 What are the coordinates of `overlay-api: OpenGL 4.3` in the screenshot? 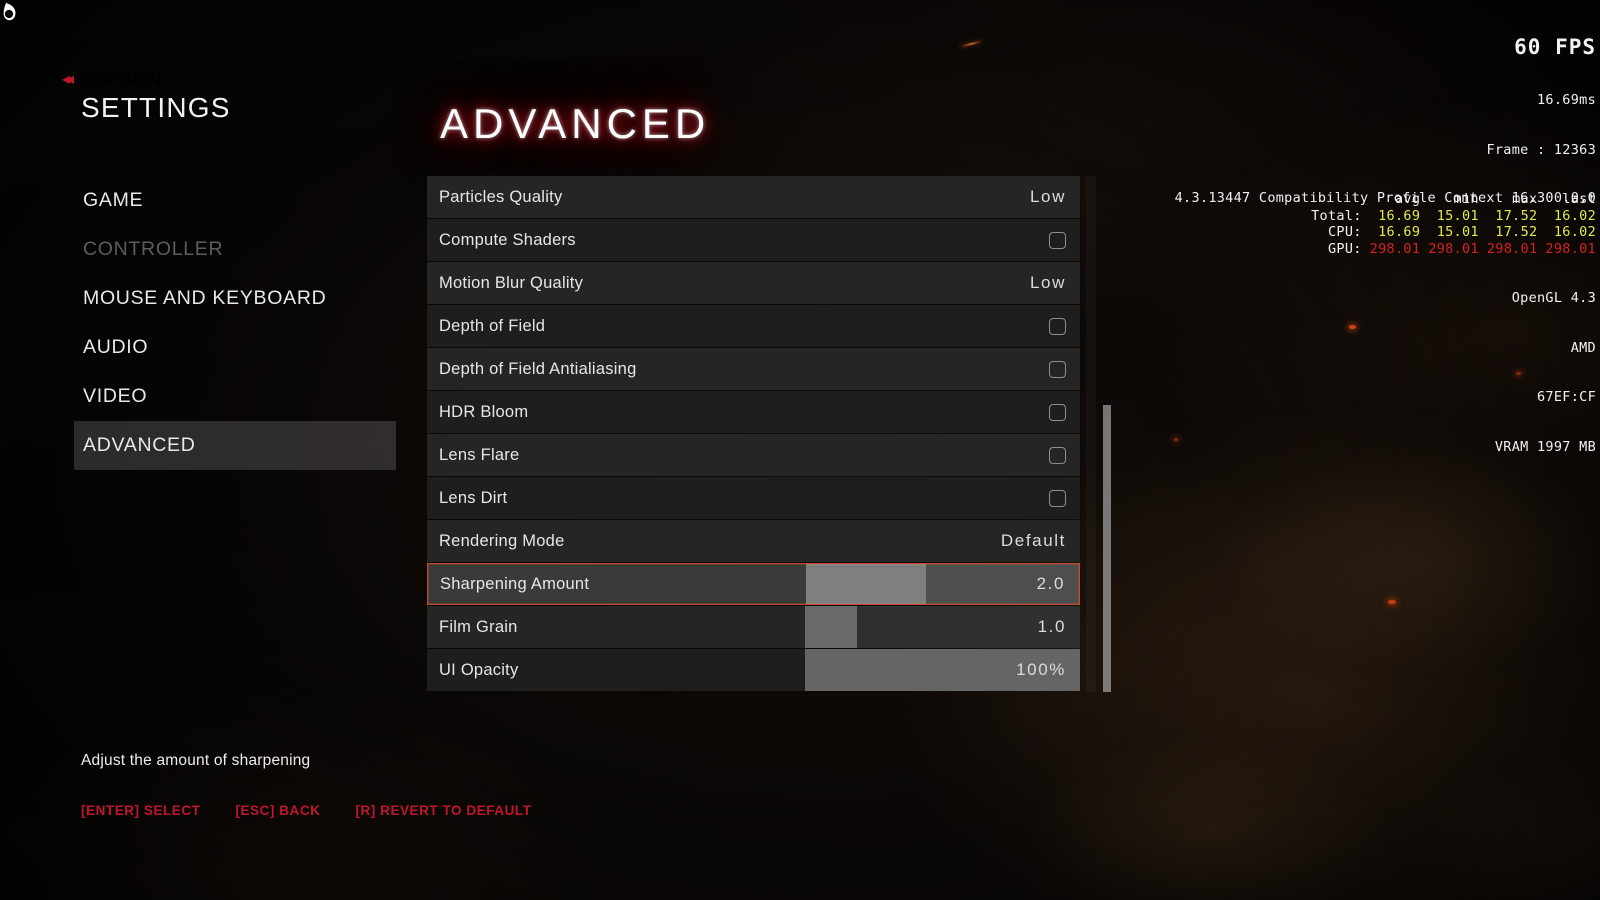 It's located at (1553, 298).